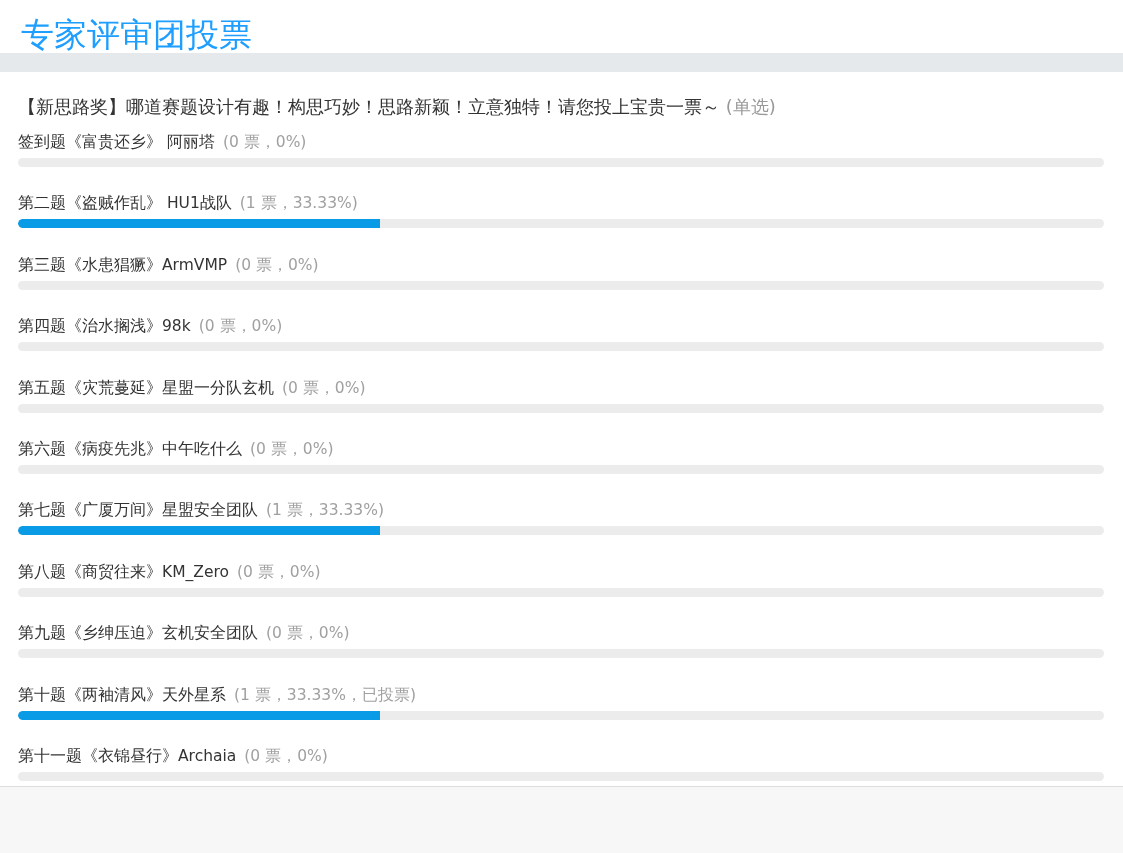 The image size is (1123, 853). What do you see at coordinates (116, 142) in the screenshot?
I see `option-label: 签到题《富贵还乡》 阿丽塔` at bounding box center [116, 142].